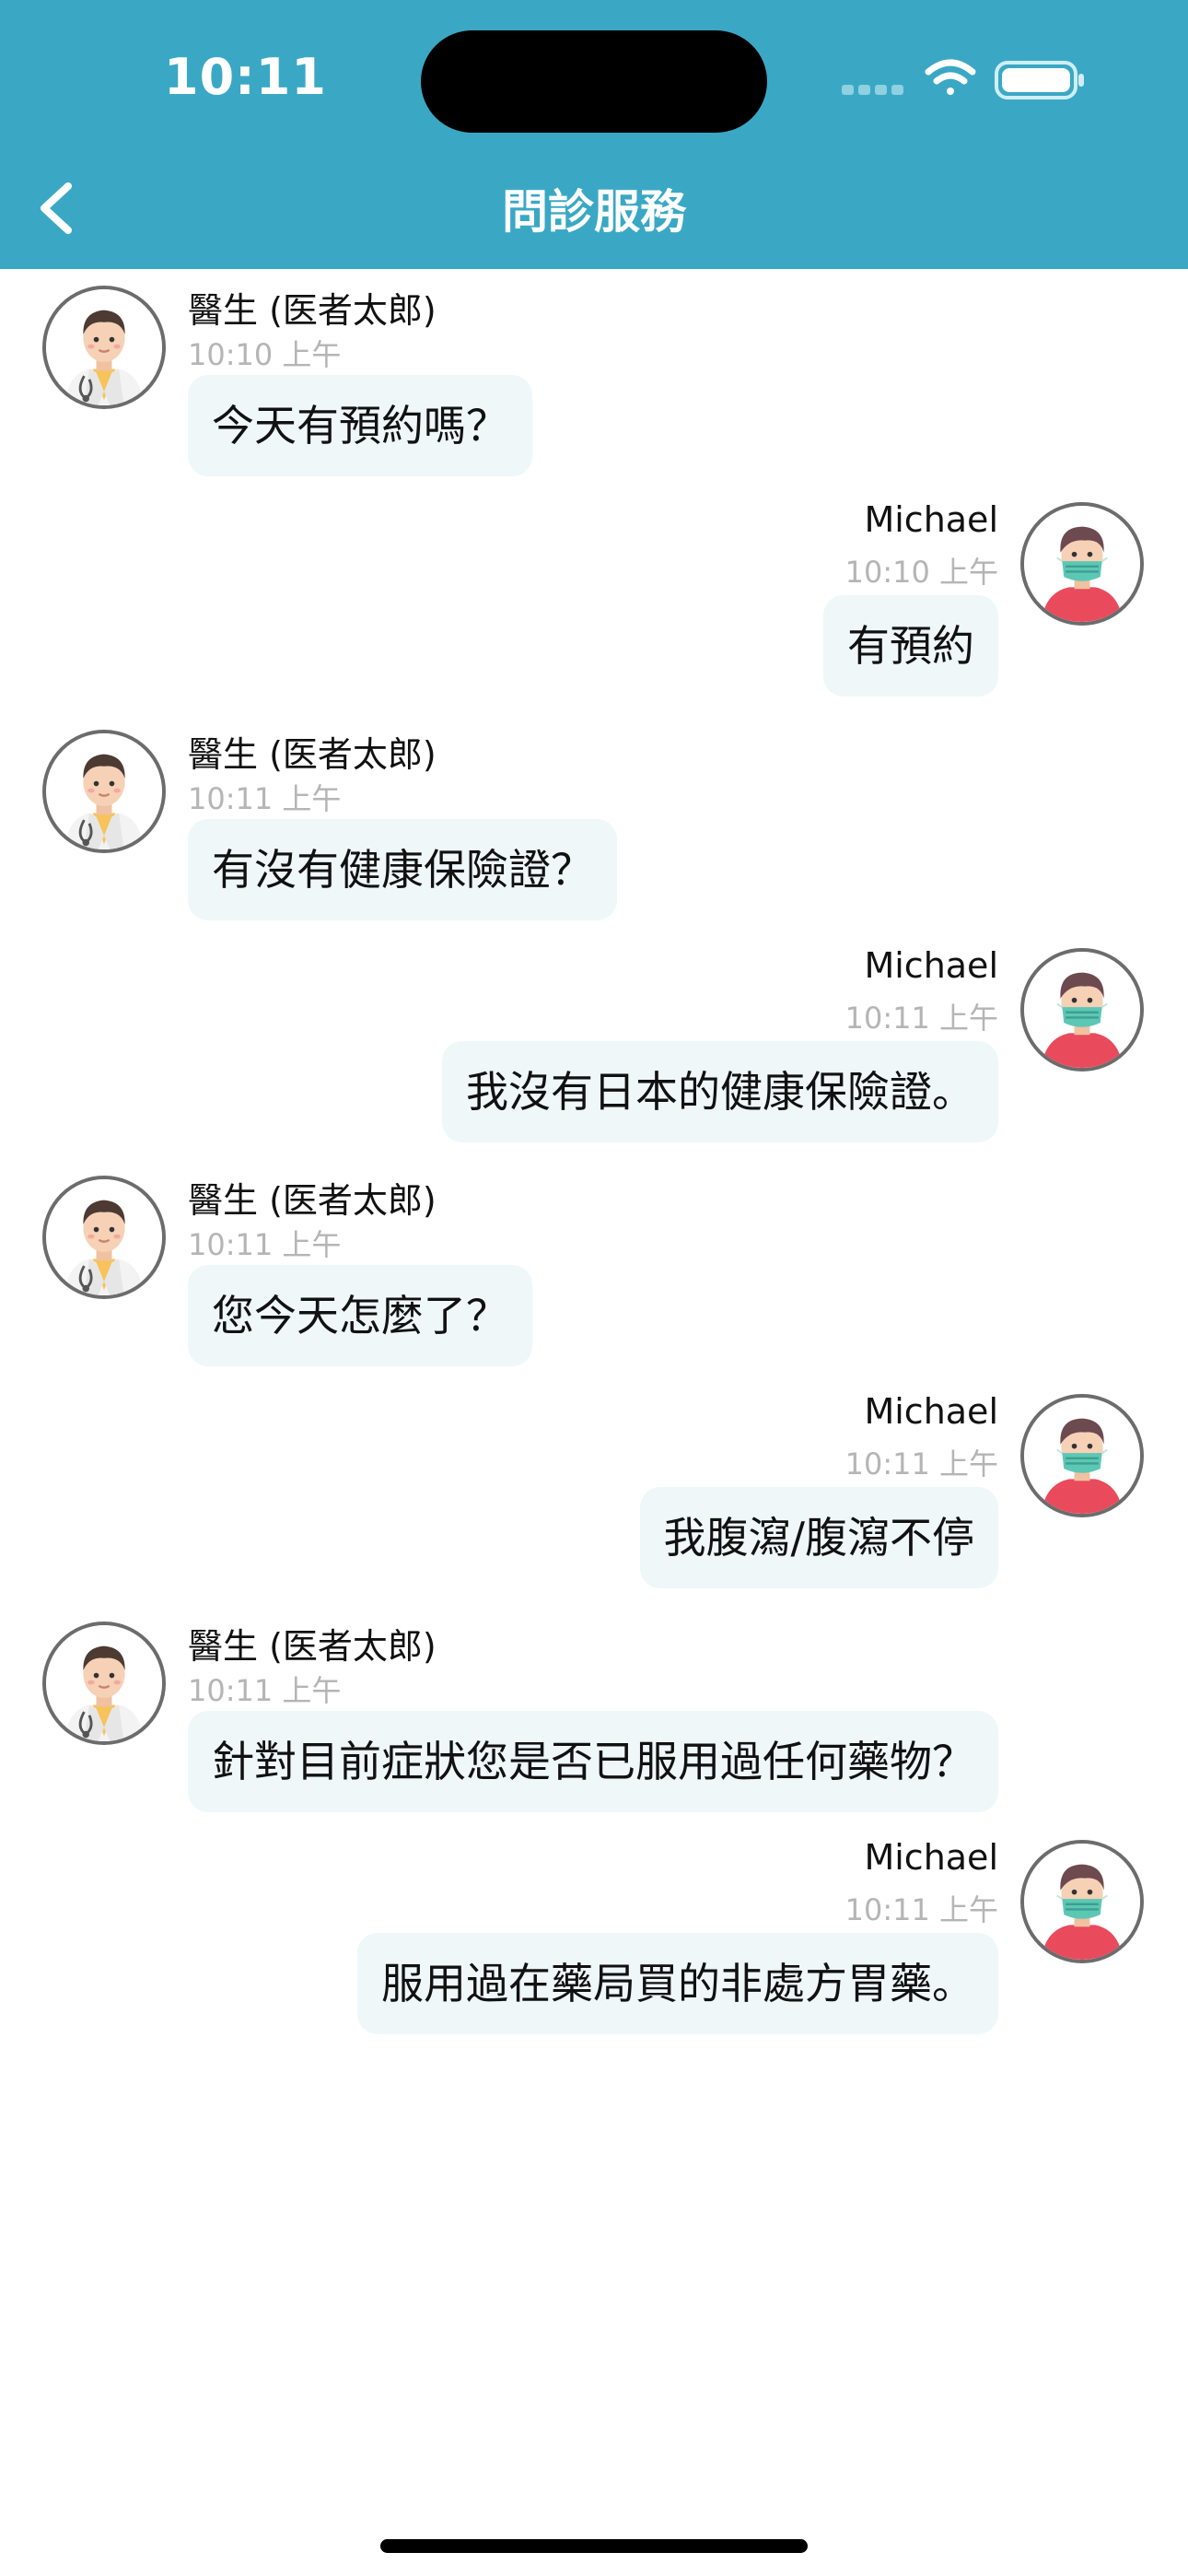 The image size is (1188, 2576). I want to click on message-bubble: 您今天怎麼了？, so click(360, 1315).